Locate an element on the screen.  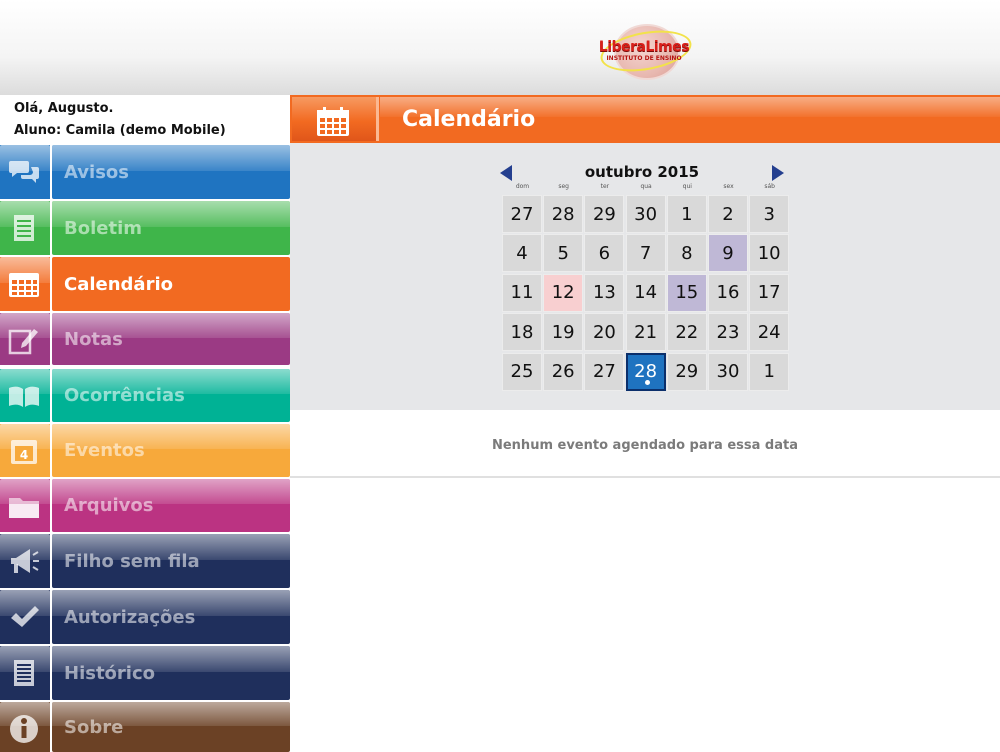
next-month-arrow-icon is located at coordinates (778, 173).